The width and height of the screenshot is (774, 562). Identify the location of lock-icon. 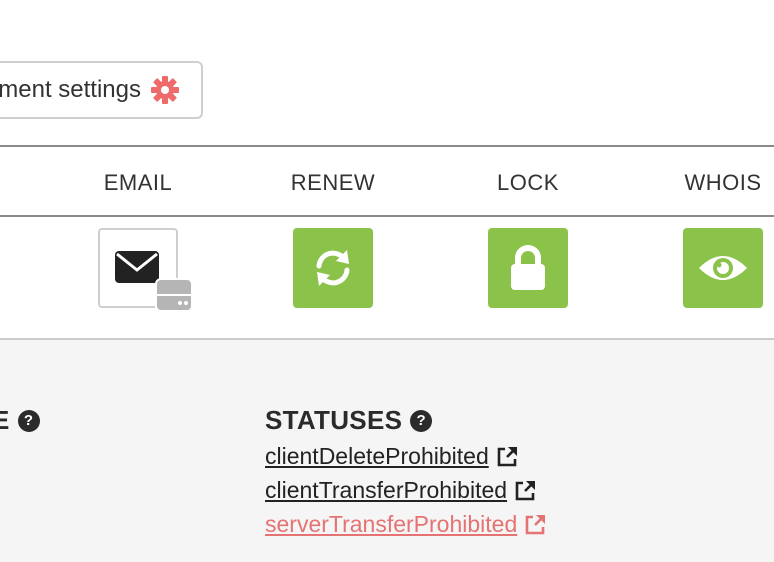
(528, 267).